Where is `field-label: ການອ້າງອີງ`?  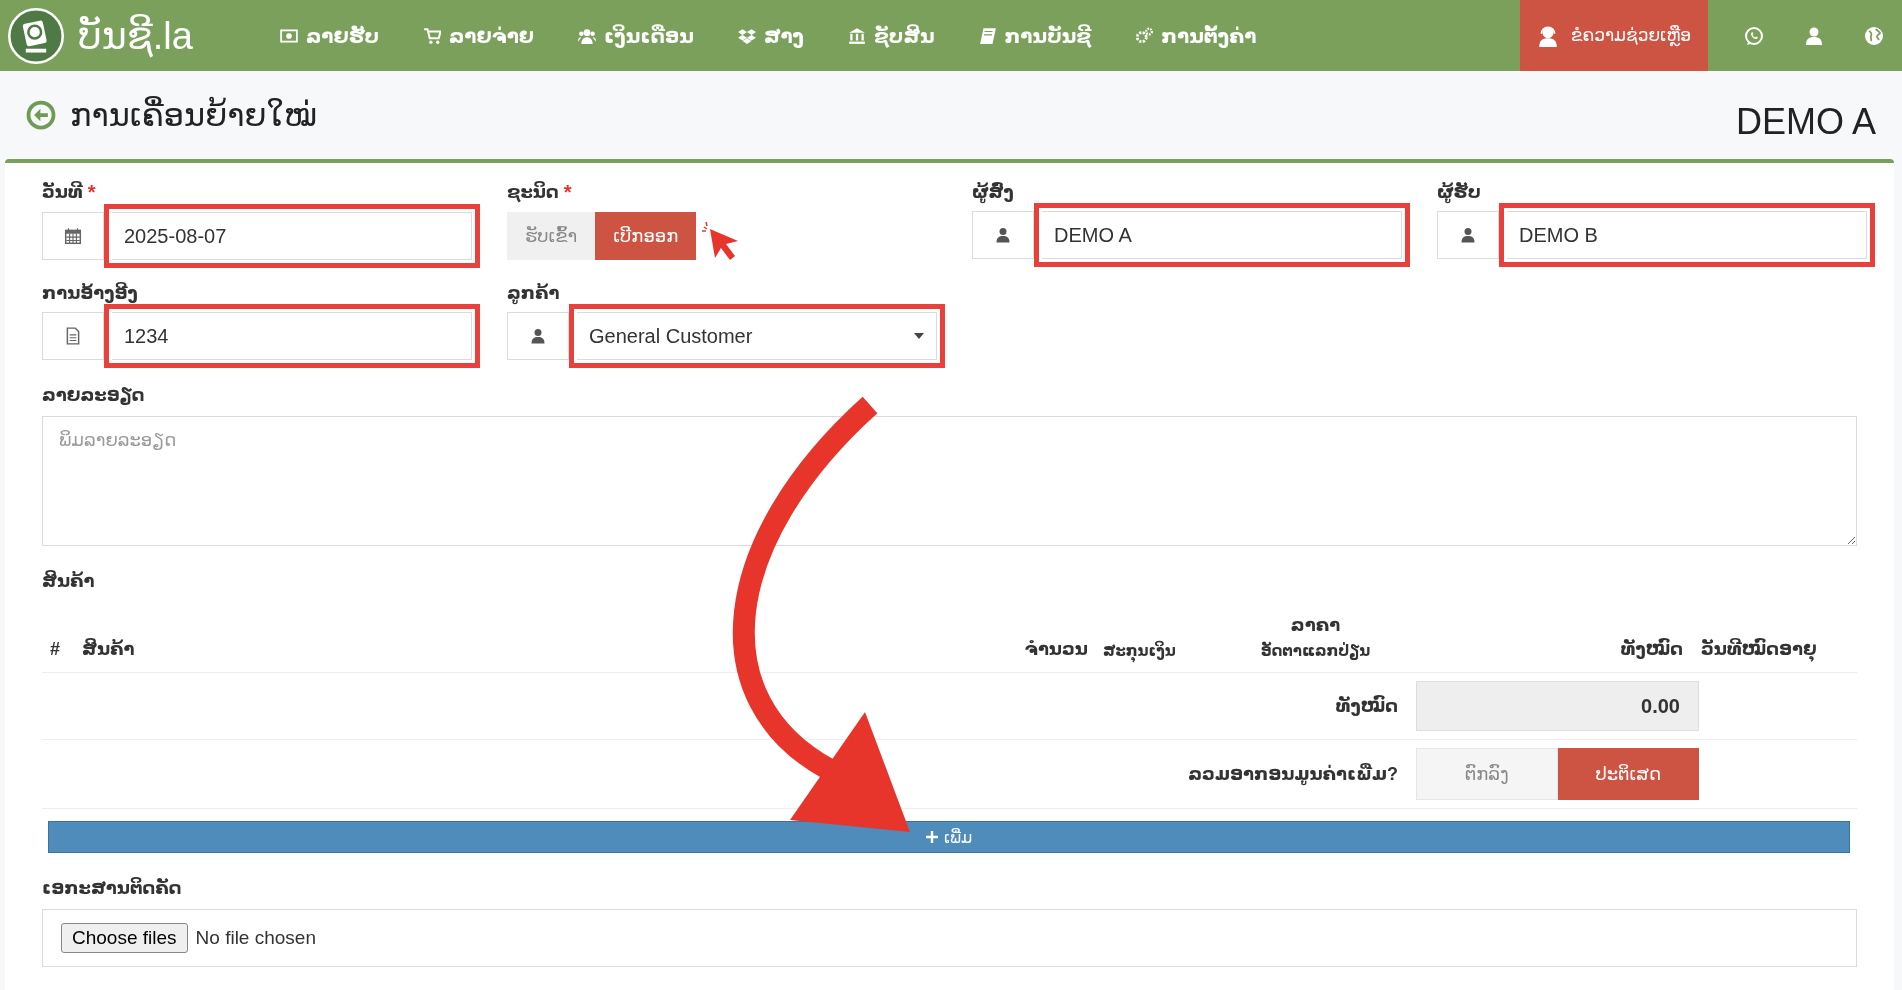
field-label: ການອ້າງອີງ is located at coordinates (90, 293).